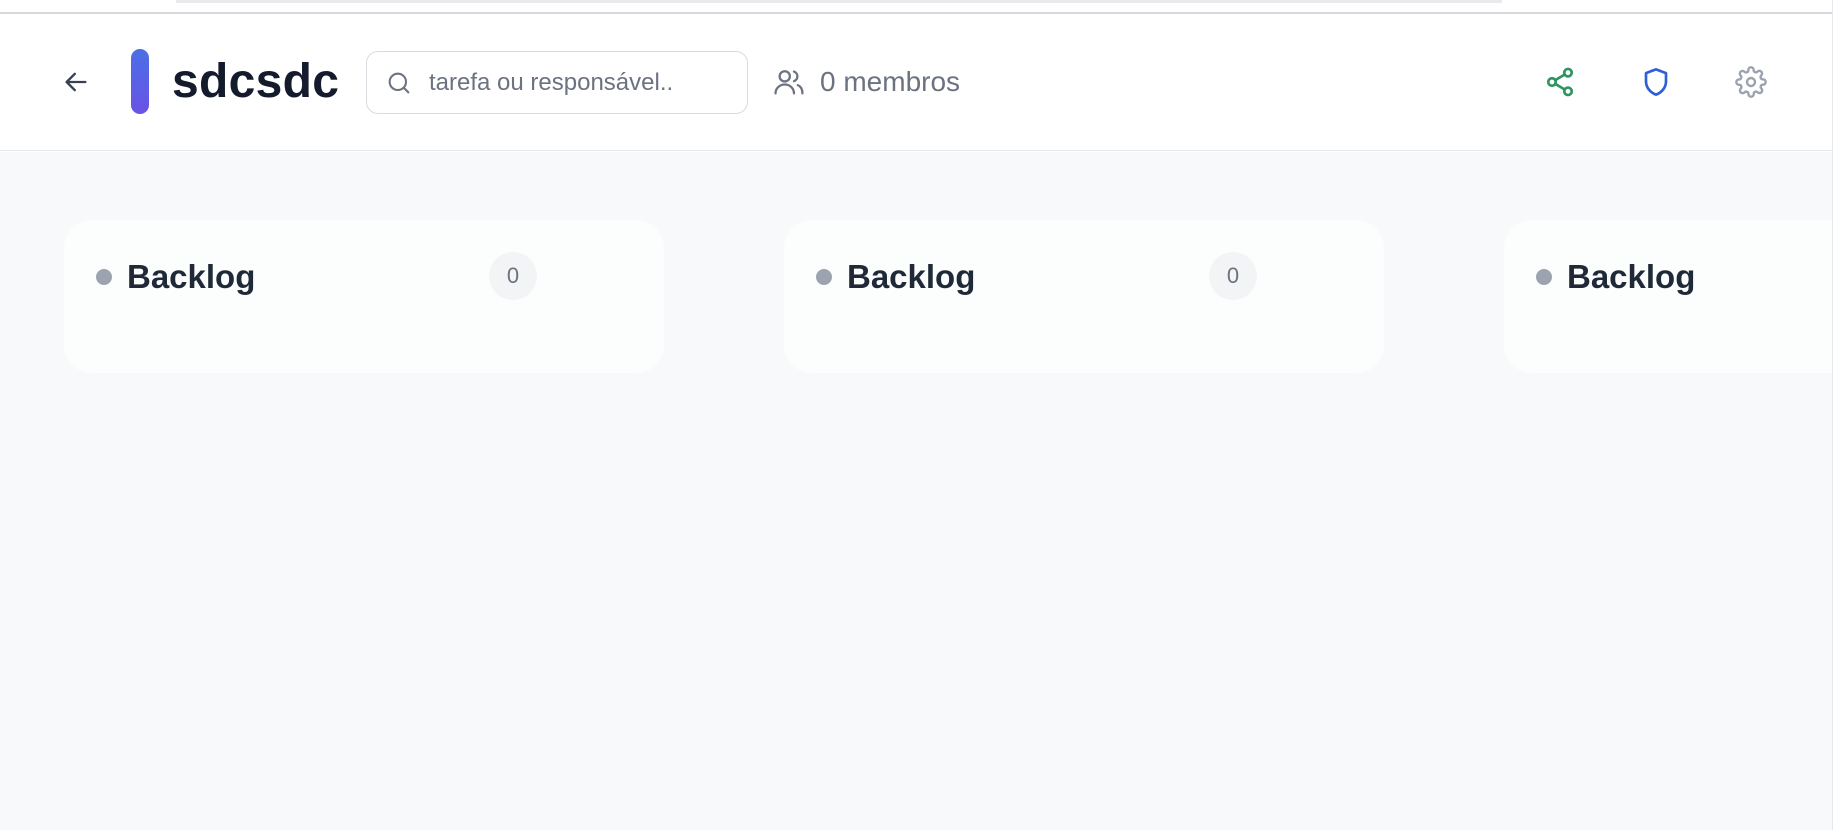 The width and height of the screenshot is (1842, 830). I want to click on arrow-left-icon, so click(76, 82).